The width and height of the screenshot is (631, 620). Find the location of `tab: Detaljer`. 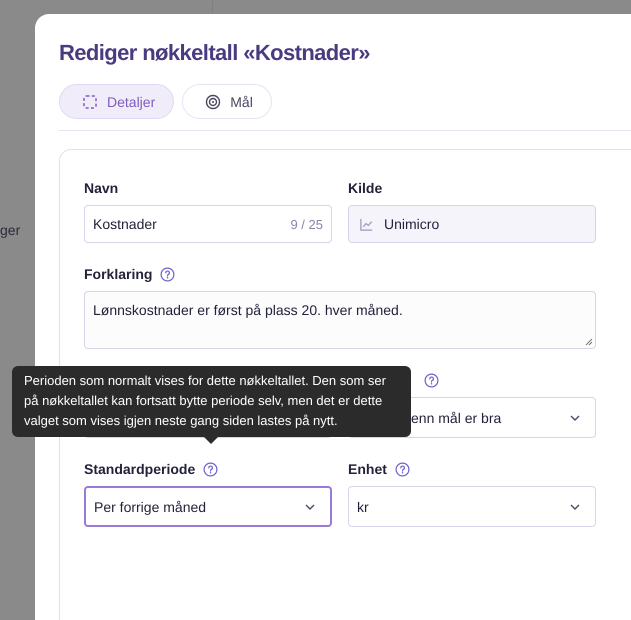

tab: Detaljer is located at coordinates (116, 101).